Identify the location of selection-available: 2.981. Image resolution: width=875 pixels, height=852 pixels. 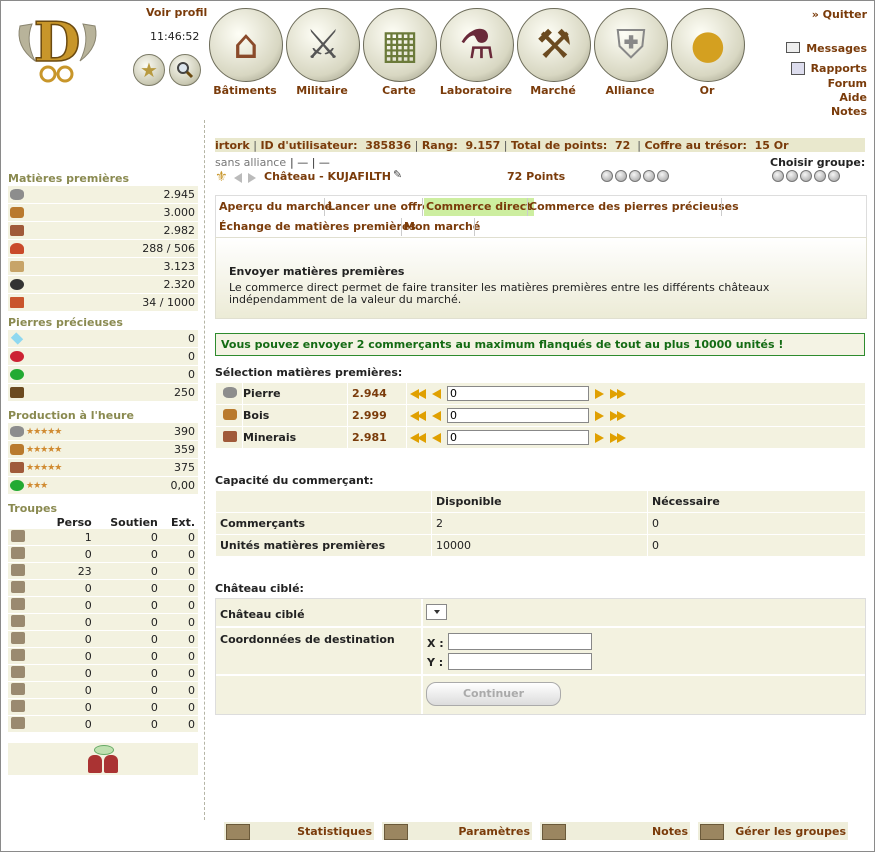
(377, 437).